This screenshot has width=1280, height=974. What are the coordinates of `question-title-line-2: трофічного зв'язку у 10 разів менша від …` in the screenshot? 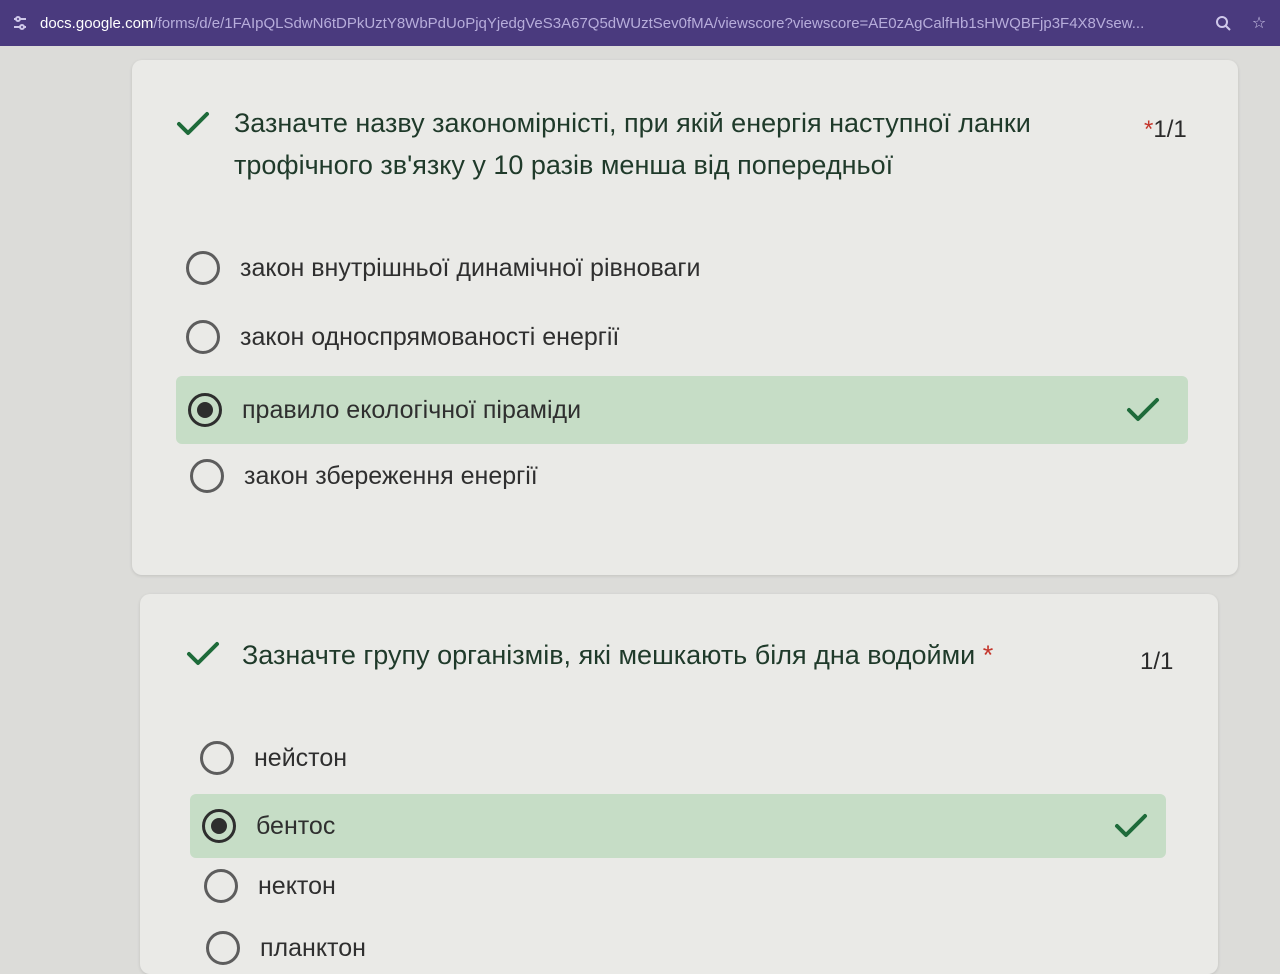 It's located at (564, 165).